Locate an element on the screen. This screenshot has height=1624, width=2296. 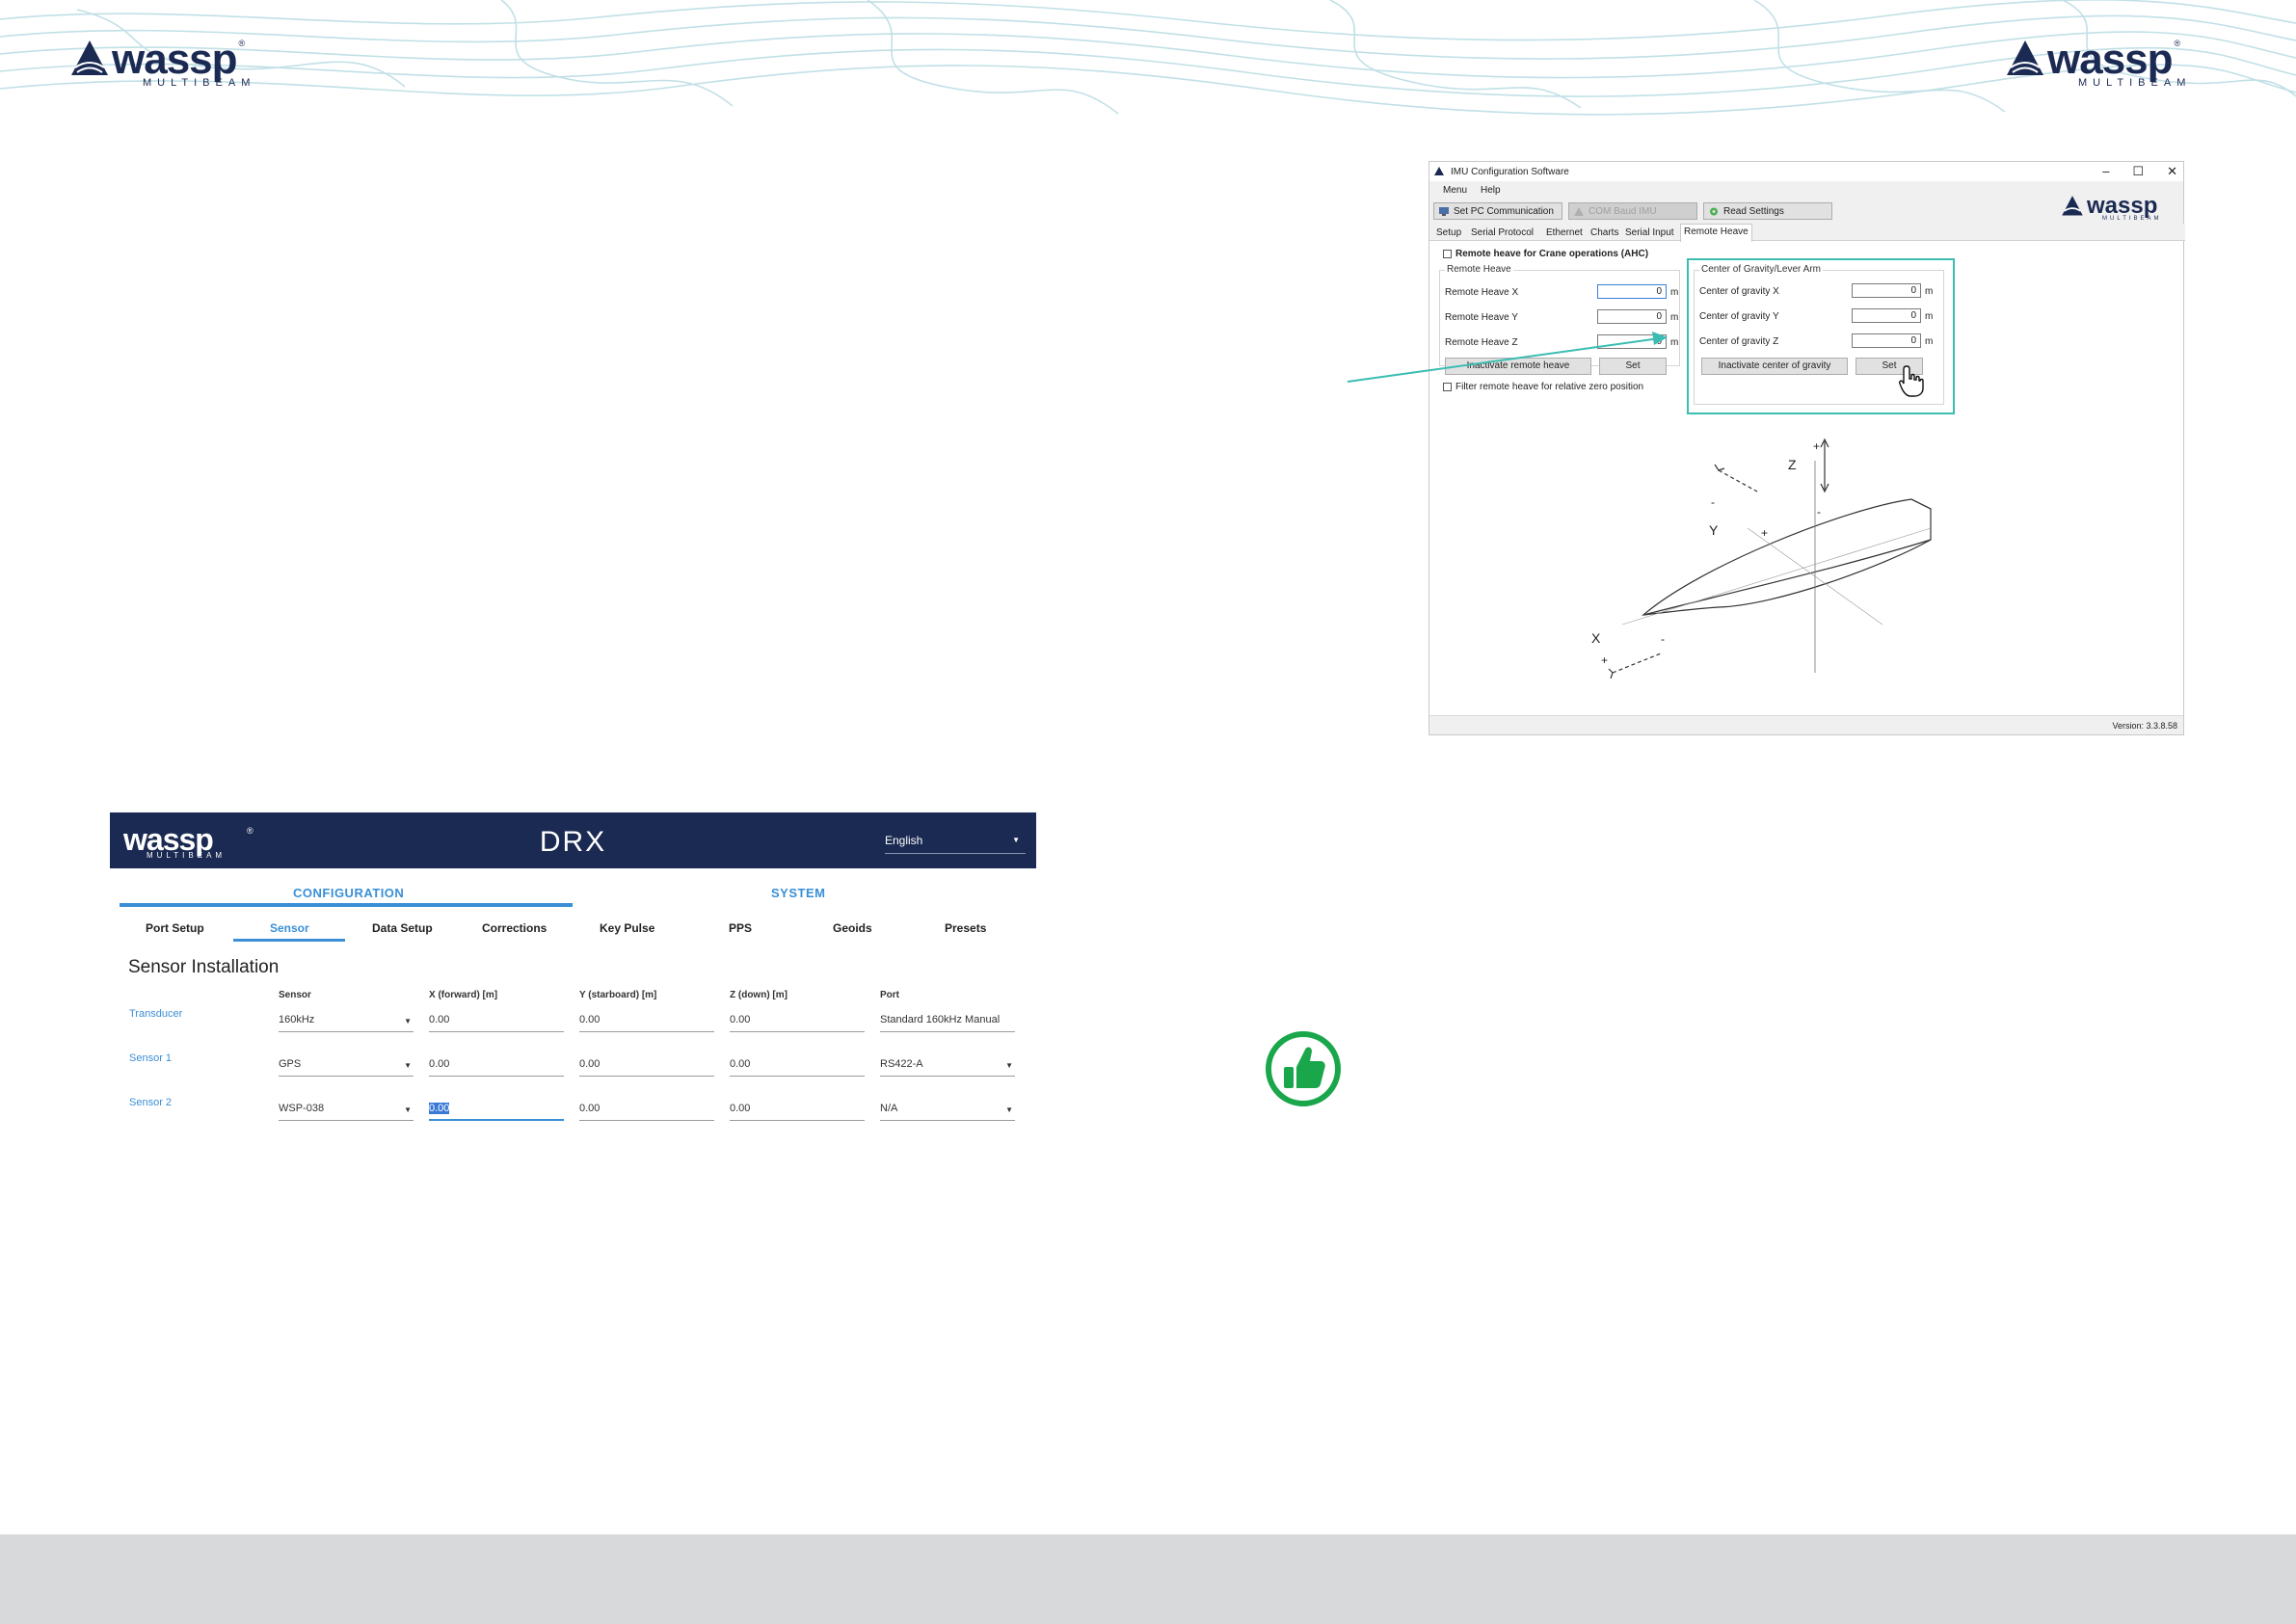
subtab-pps: PPS is located at coordinates (740, 928).